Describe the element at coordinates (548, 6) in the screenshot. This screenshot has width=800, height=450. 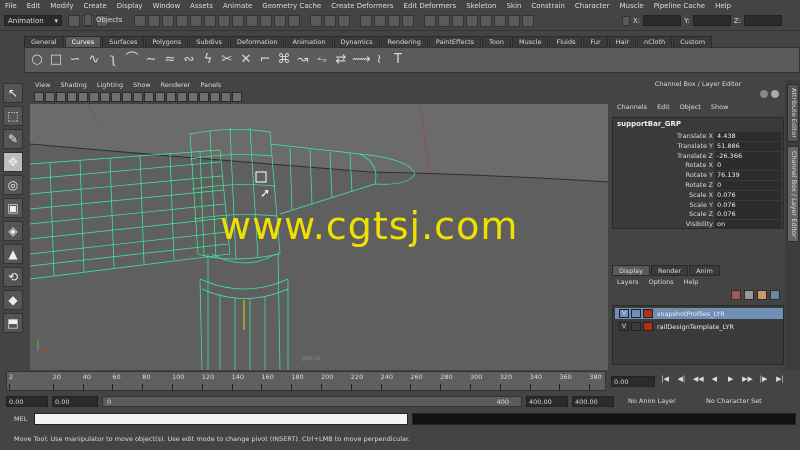
I see `menu-constrain: Constrain` at that location.